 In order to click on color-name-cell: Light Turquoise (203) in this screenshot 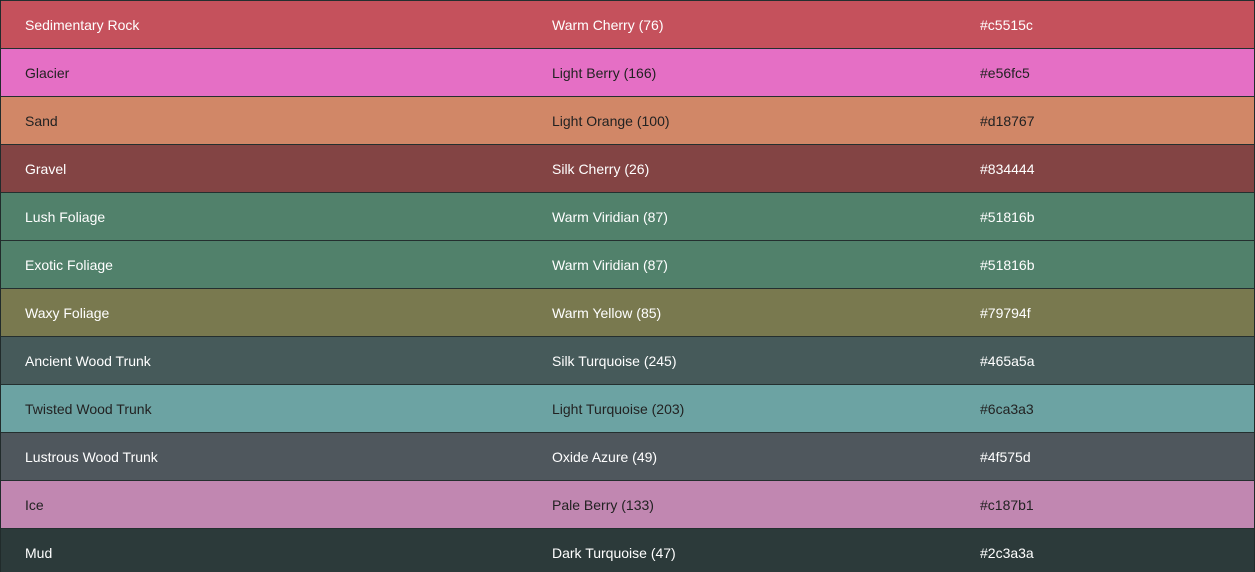, I will do `click(766, 408)`.